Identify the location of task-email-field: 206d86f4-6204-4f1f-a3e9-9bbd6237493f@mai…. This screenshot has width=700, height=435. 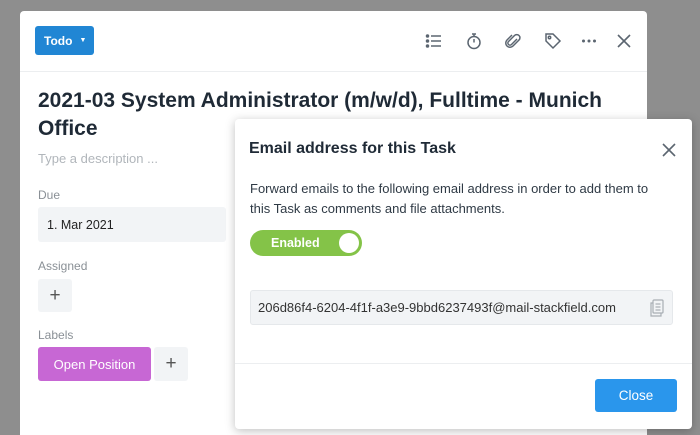
(461, 307).